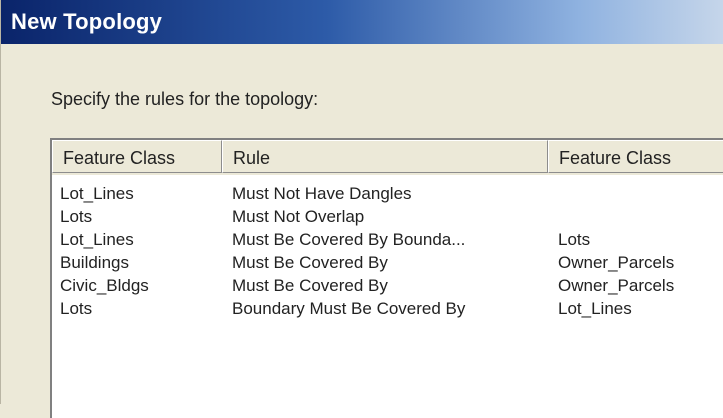 The height and width of the screenshot is (418, 723). Describe the element at coordinates (94, 262) in the screenshot. I see `row-feature-class: Buildings` at that location.